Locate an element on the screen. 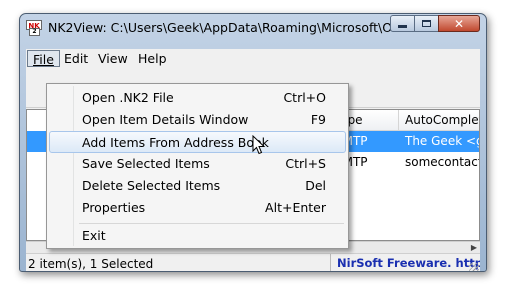 This screenshot has height=290, width=505. caption-buttons: ✕ is located at coordinates (435, 24).